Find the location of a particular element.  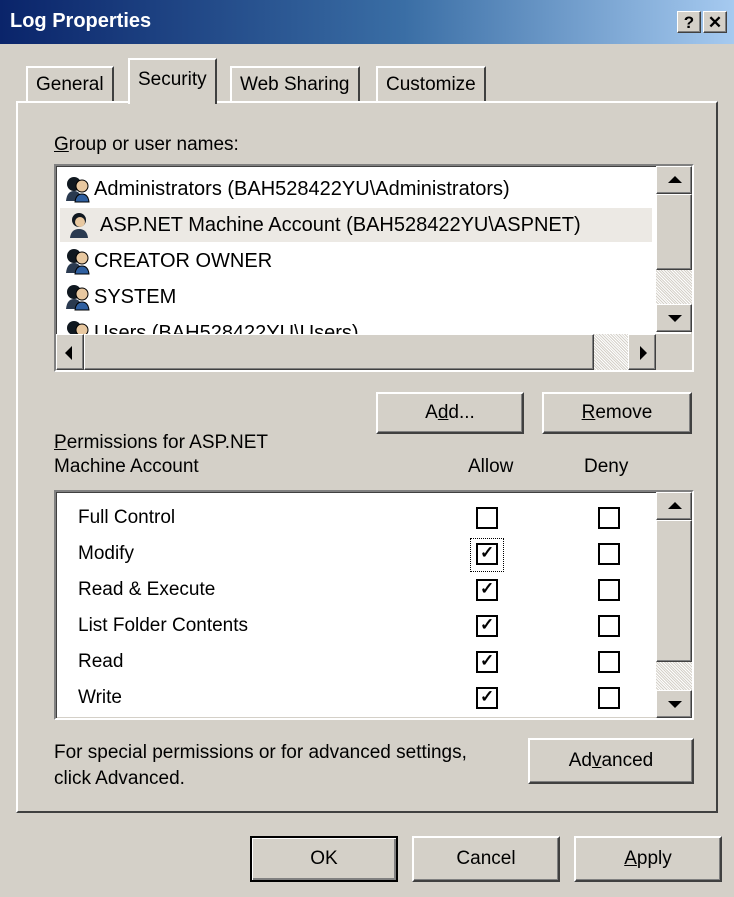

allow-modify-checkbox: ✓ is located at coordinates (487, 554).